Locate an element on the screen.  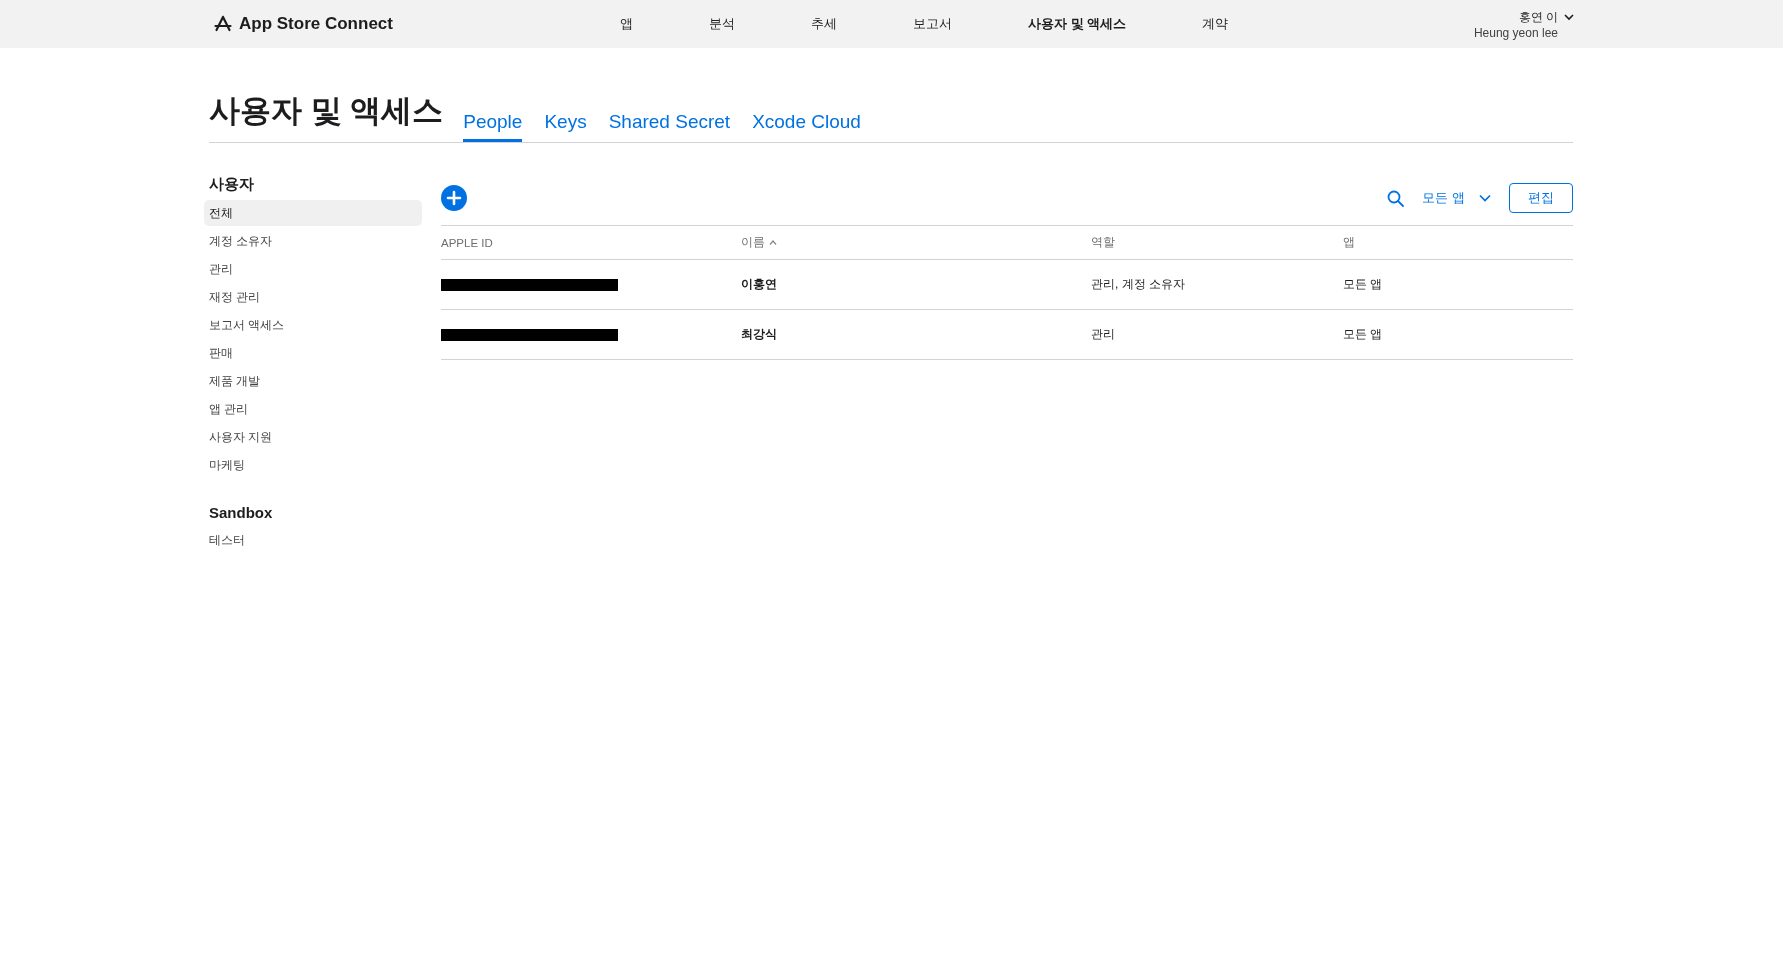
tab: People is located at coordinates (493, 126).